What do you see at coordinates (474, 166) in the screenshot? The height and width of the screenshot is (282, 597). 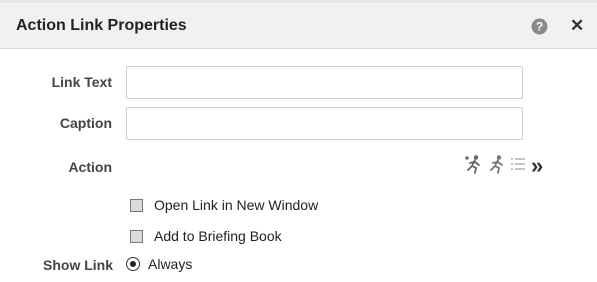 I see `new-navigate-action-icon` at bounding box center [474, 166].